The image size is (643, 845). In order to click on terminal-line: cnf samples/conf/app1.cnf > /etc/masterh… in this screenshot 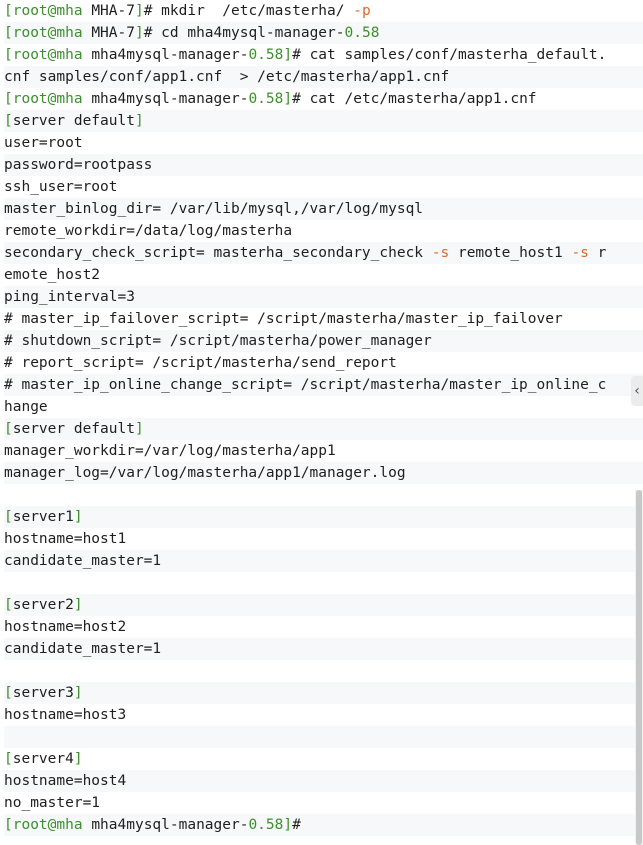, I will do `click(323, 77)`.